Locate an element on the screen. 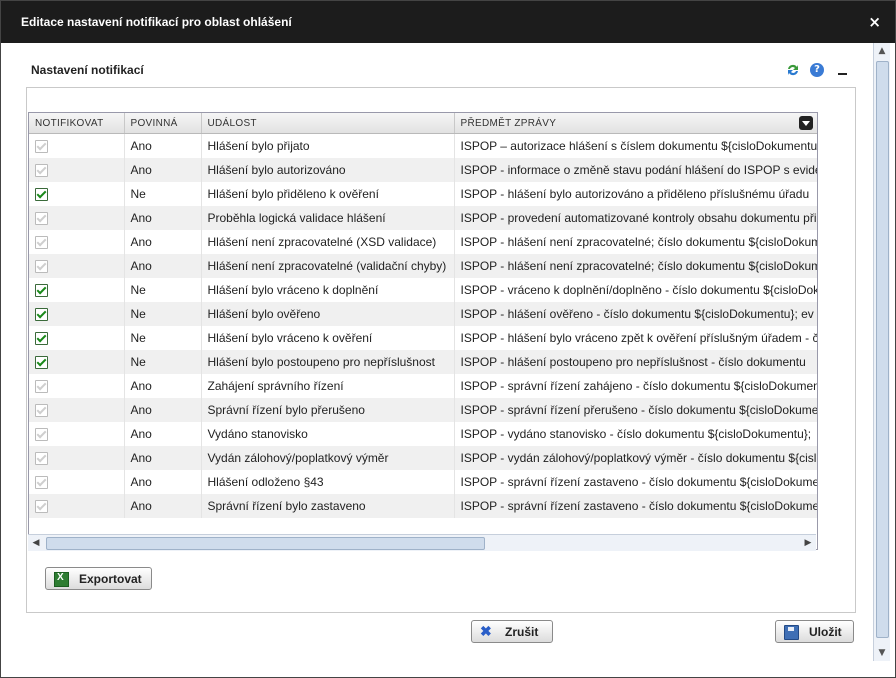  vertical-scroll-thumb is located at coordinates (882, 349).